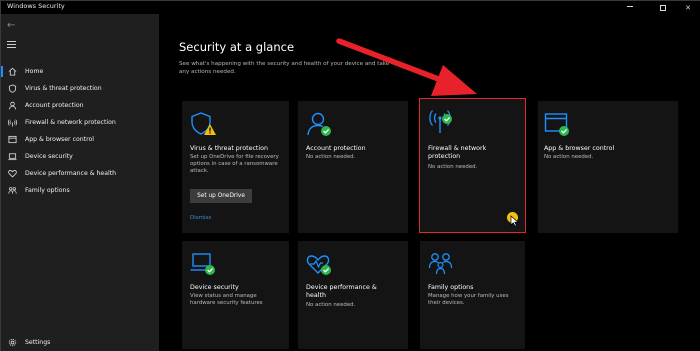 Image resolution: width=700 pixels, height=351 pixels. Describe the element at coordinates (34, 71) in the screenshot. I see `sidebar-item-label: Home` at that location.